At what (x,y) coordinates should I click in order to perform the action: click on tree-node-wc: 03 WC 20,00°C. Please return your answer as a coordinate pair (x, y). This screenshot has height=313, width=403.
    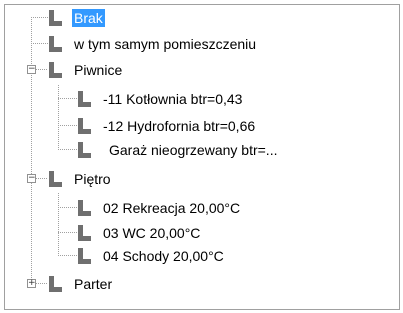
    Looking at the image, I should click on (140, 233).